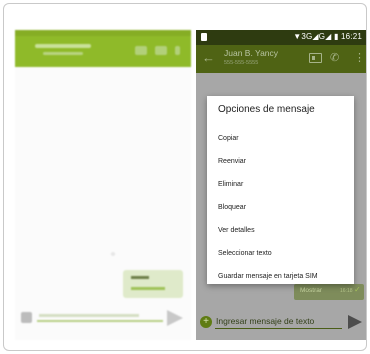  Describe the element at coordinates (228, 138) in the screenshot. I see `menu-item-copy: Copiar` at that location.